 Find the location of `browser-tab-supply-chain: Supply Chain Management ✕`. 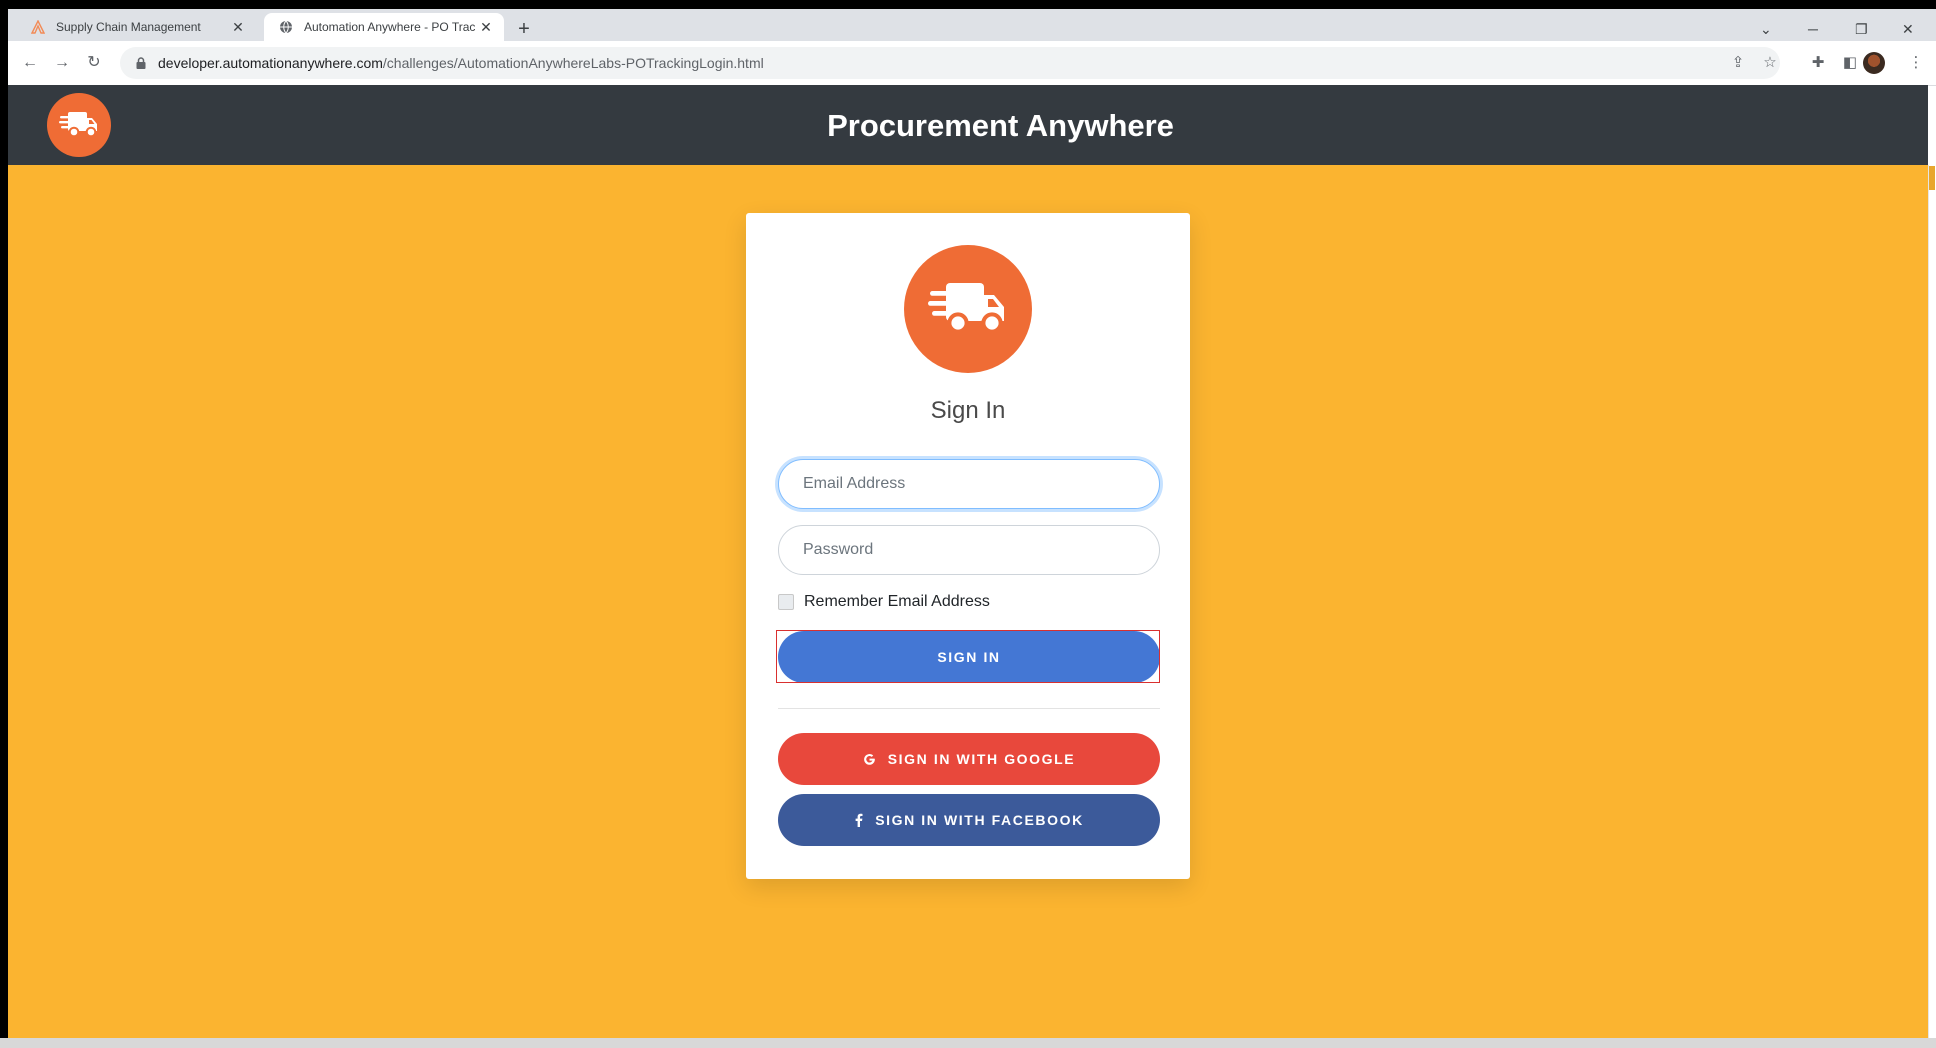

browser-tab-supply-chain: Supply Chain Management ✕ is located at coordinates (136, 27).